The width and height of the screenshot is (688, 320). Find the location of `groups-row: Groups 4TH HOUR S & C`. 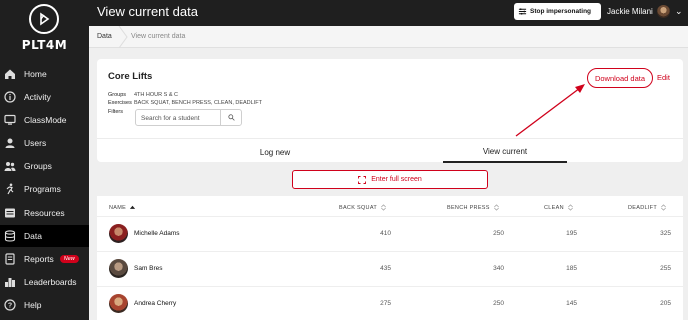

groups-row: Groups 4TH HOUR S & C is located at coordinates (143, 95).